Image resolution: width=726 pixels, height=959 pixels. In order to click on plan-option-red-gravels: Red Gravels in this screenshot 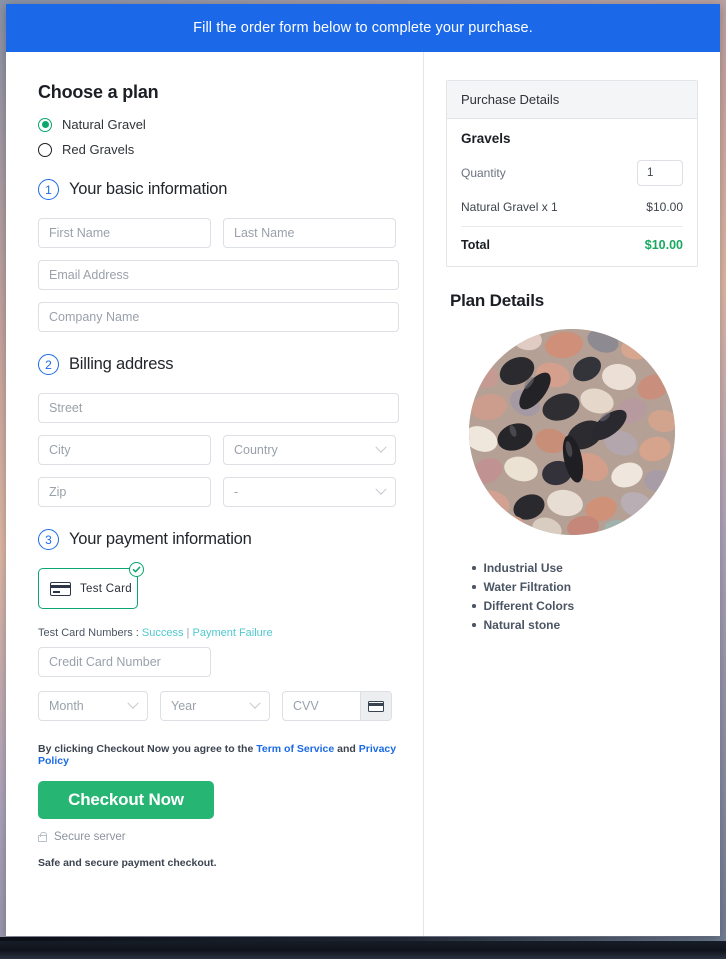, I will do `click(218, 149)`.